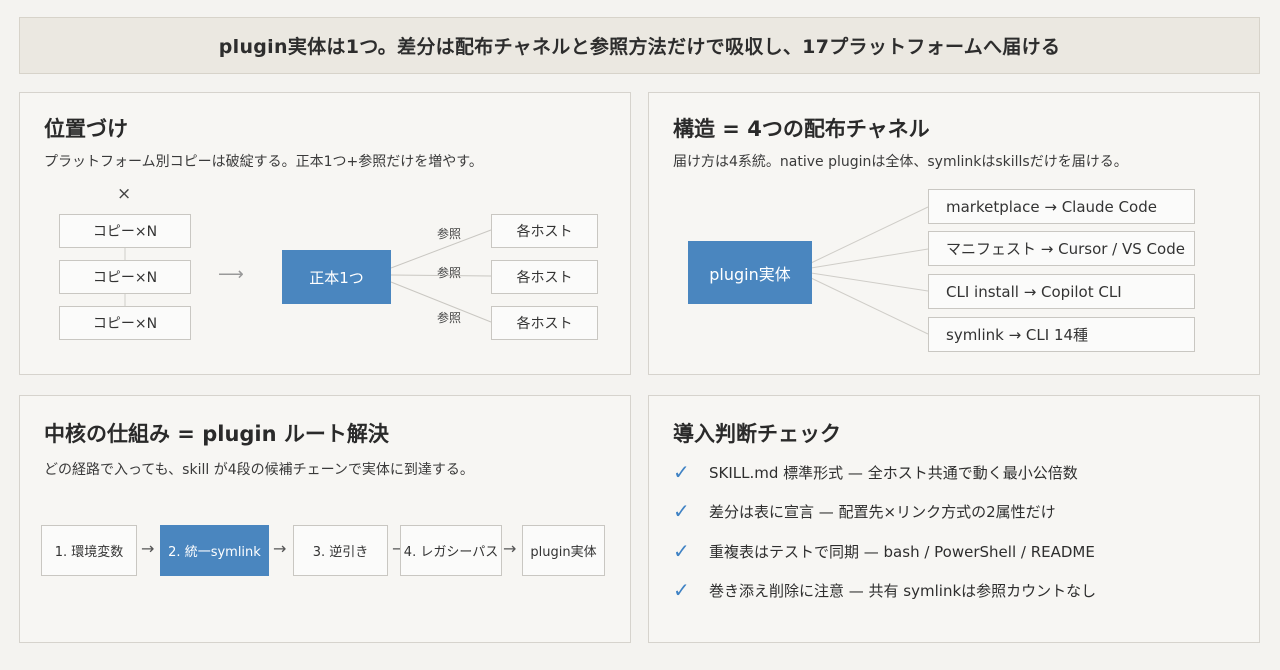 The width and height of the screenshot is (1280, 670). I want to click on channel-box: symlink → CLI 14種, so click(1061, 334).